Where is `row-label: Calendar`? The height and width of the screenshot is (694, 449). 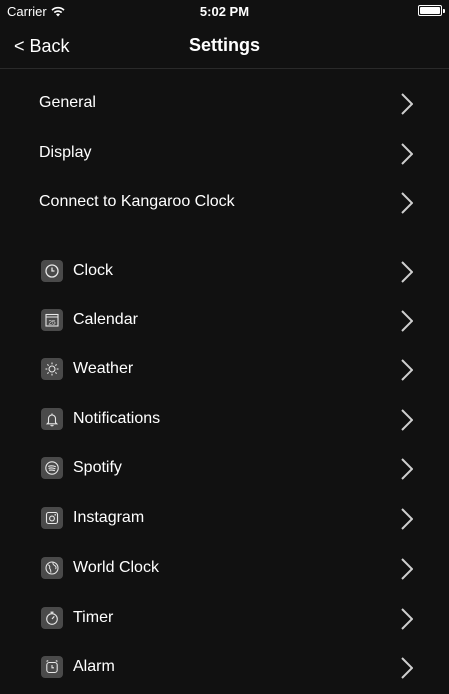
row-label: Calendar is located at coordinates (105, 319).